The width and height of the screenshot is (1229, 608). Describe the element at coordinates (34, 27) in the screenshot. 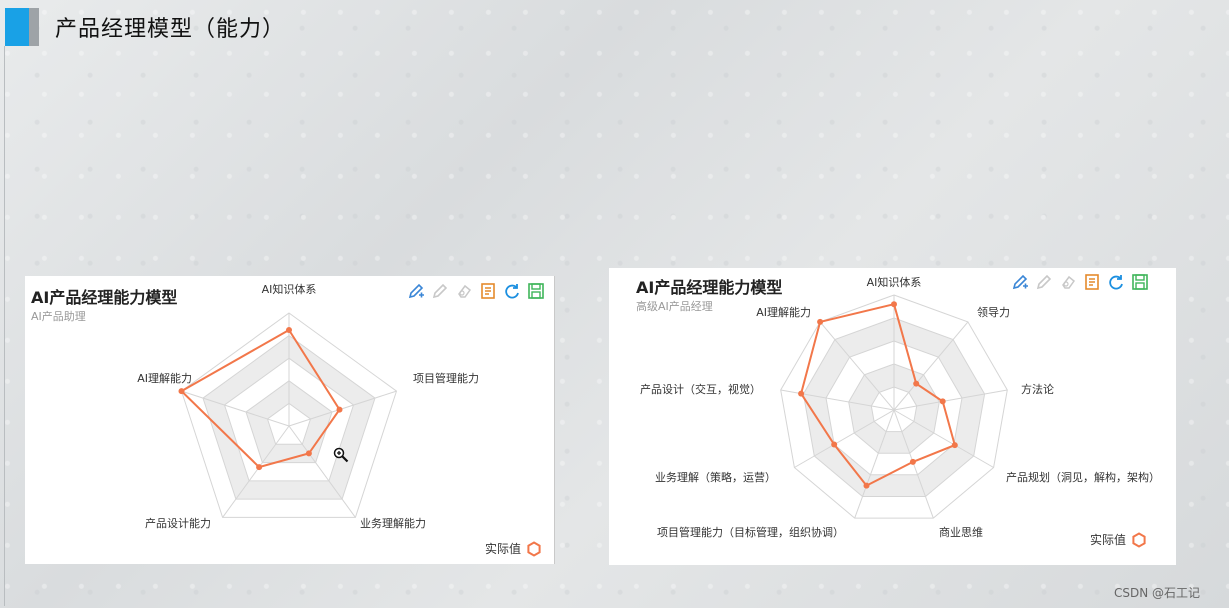

I see `header-accent-bar-gray` at that location.